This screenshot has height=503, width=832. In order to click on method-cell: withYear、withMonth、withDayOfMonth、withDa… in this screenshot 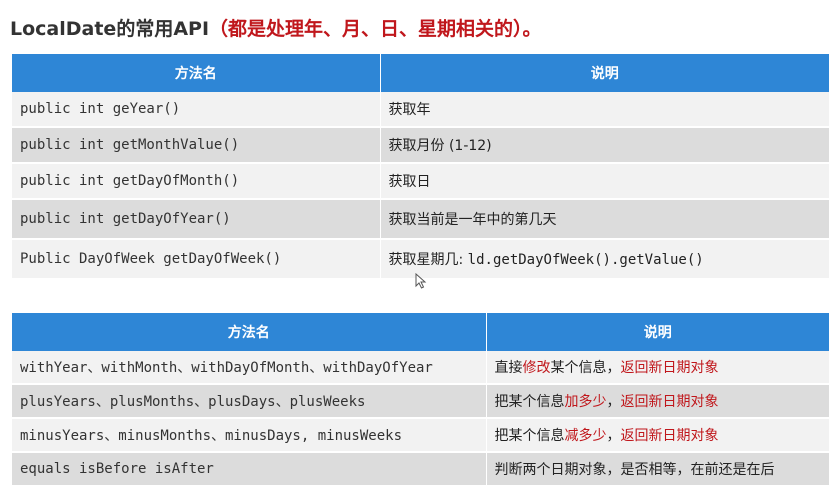, I will do `click(249, 368)`.